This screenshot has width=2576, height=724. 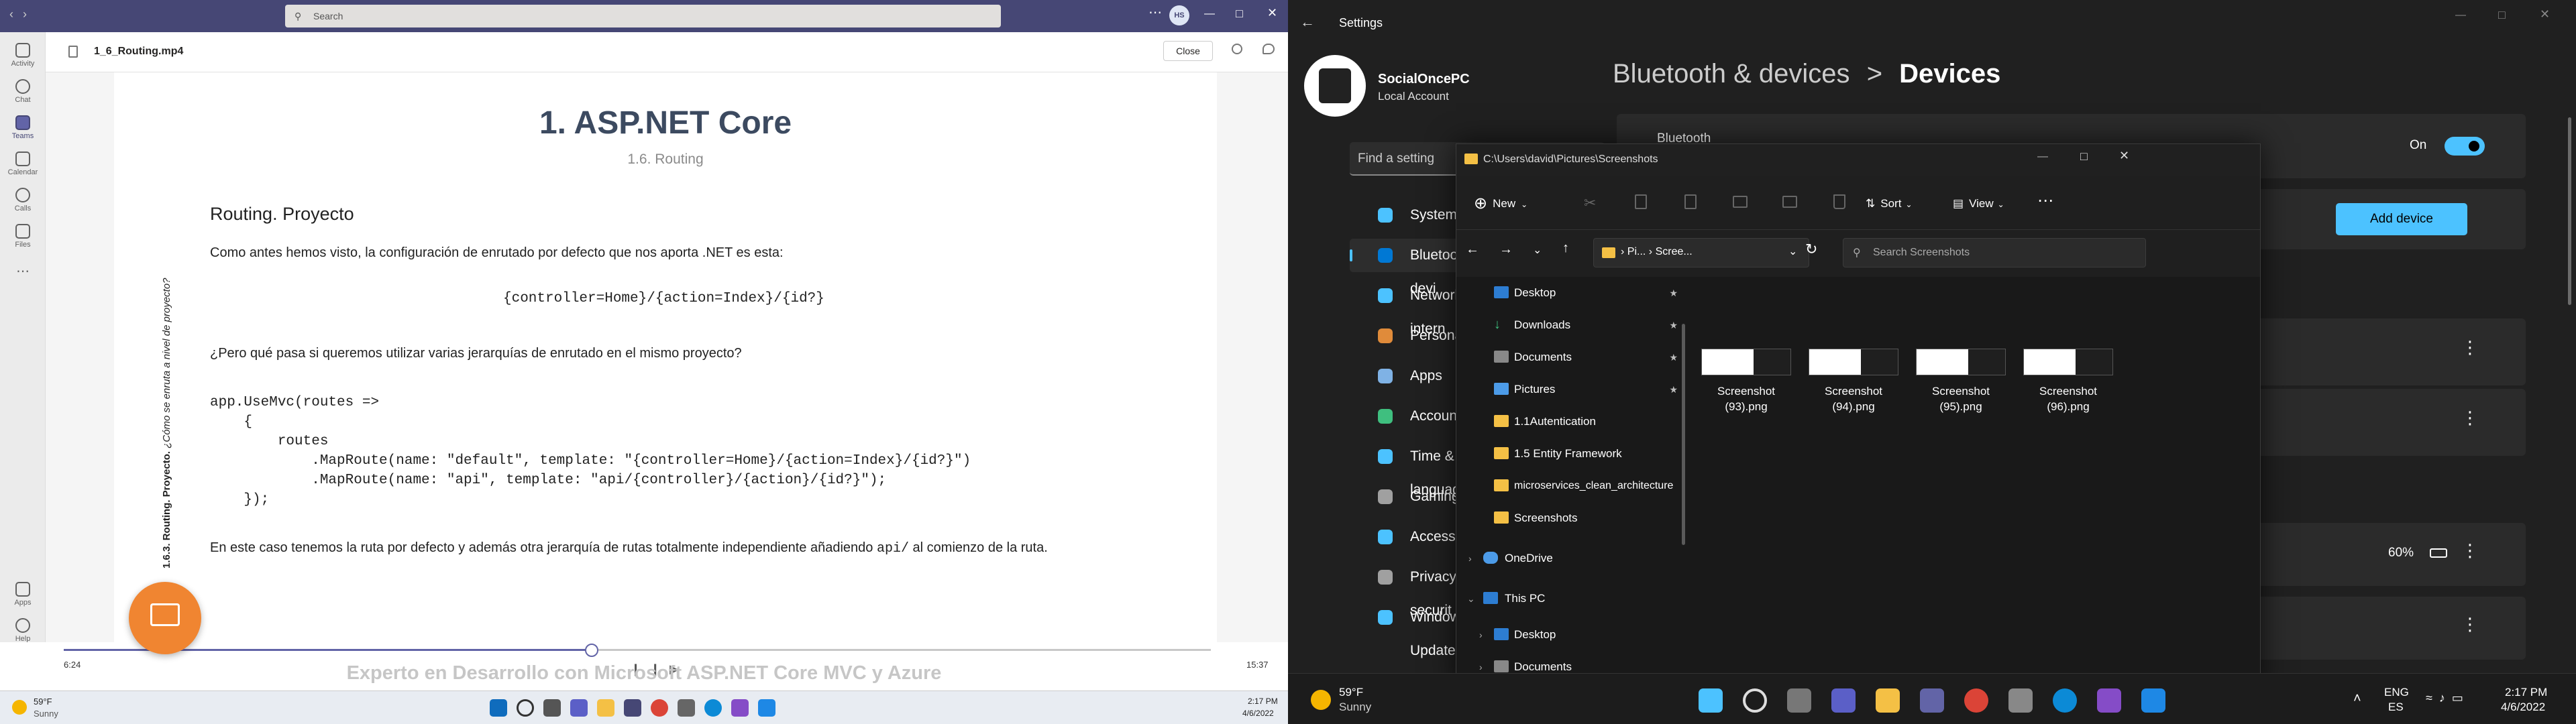 What do you see at coordinates (1789, 202) in the screenshot?
I see `share-icon` at bounding box center [1789, 202].